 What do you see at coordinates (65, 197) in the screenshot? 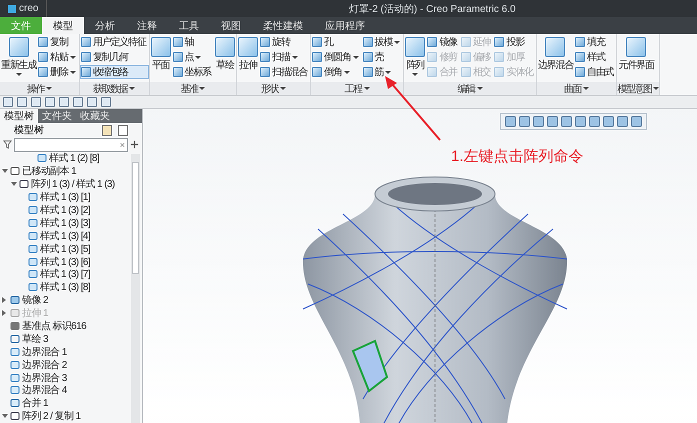
I see `tree-item: 样式 1 (3) [1]` at bounding box center [65, 197].